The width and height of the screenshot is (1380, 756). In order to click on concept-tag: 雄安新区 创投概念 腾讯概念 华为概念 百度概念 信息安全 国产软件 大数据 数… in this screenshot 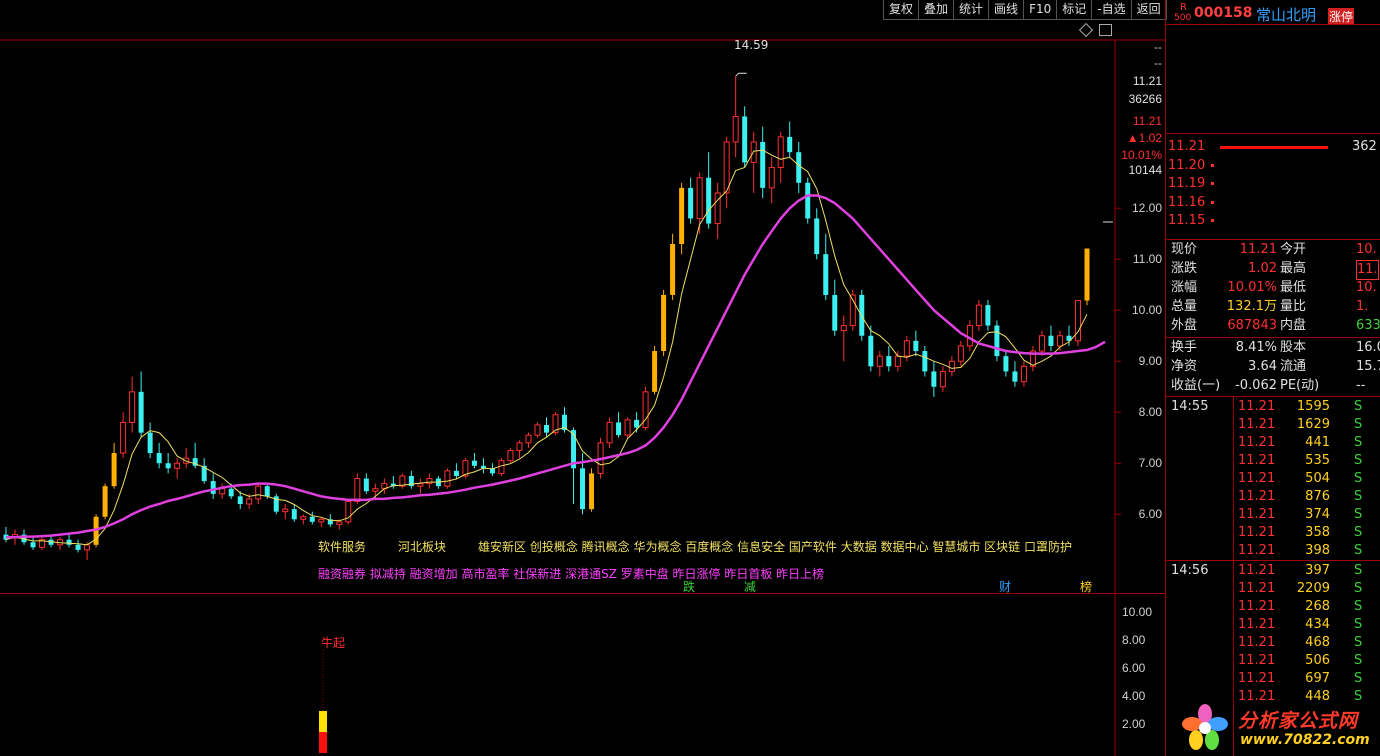, I will do `click(775, 547)`.